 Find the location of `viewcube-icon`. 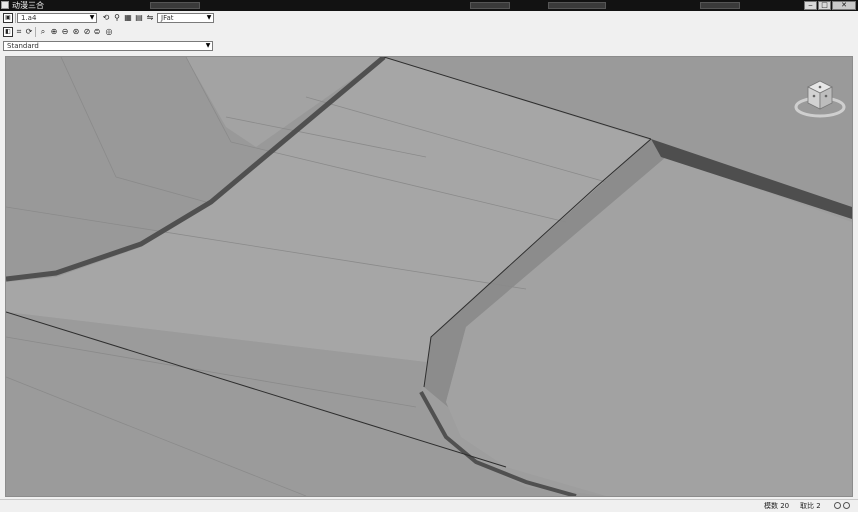

viewcube-icon is located at coordinates (820, 97).